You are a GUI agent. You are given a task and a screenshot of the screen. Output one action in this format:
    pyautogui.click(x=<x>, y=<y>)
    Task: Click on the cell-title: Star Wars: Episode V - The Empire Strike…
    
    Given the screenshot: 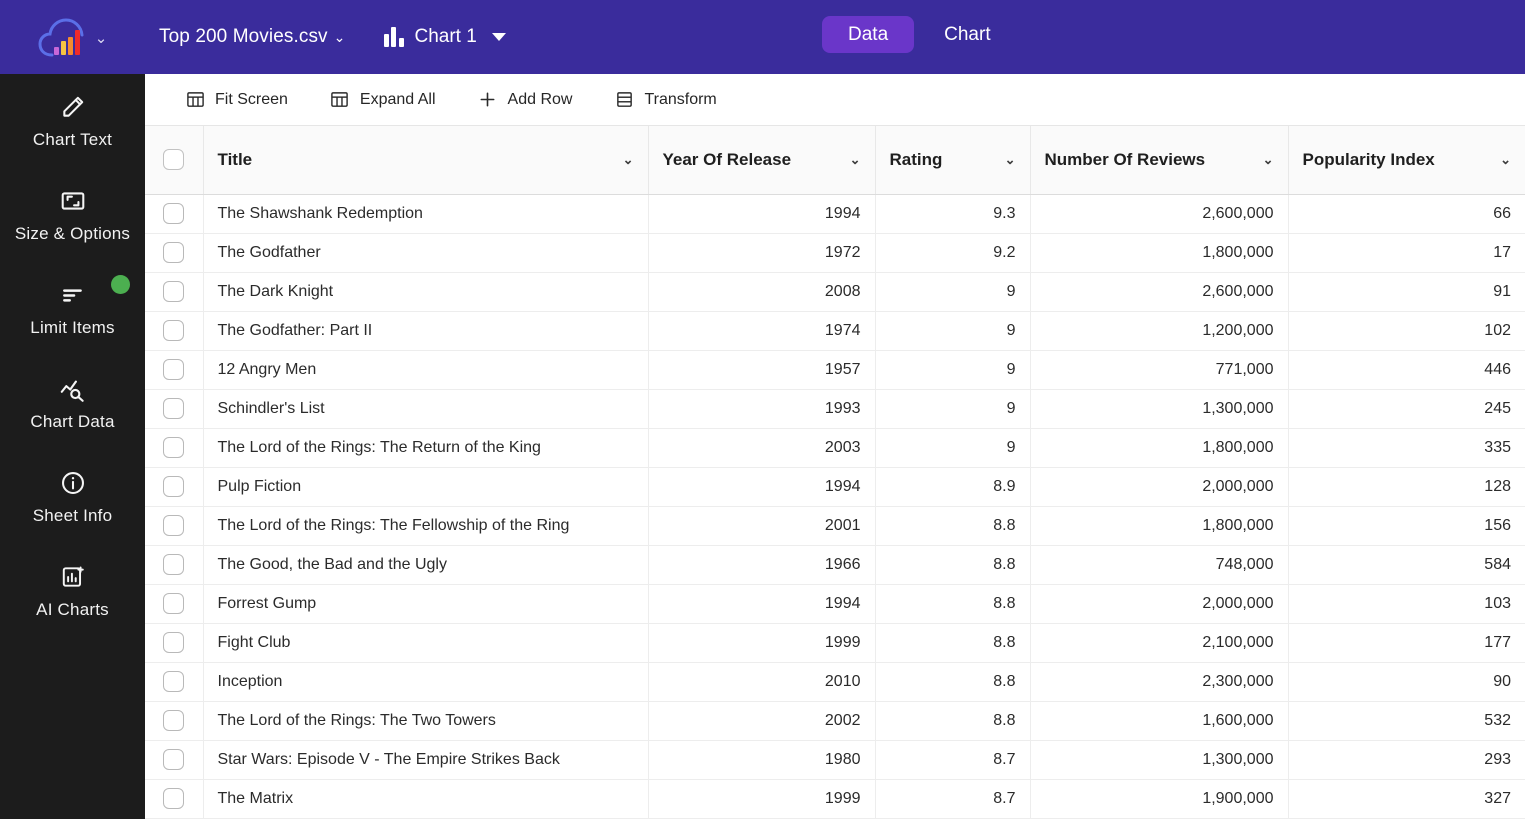 What is the action you would take?
    pyautogui.click(x=426, y=760)
    